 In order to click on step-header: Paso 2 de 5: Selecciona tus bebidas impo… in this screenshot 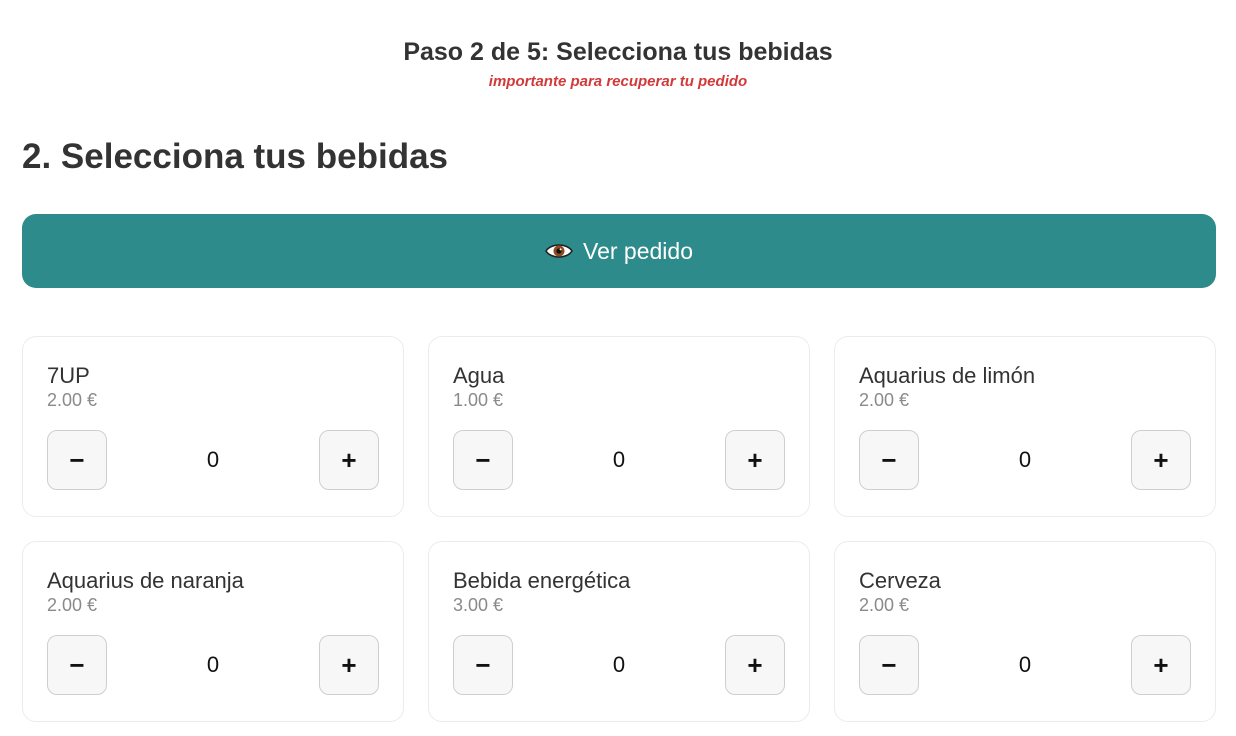, I will do `click(618, 45)`.